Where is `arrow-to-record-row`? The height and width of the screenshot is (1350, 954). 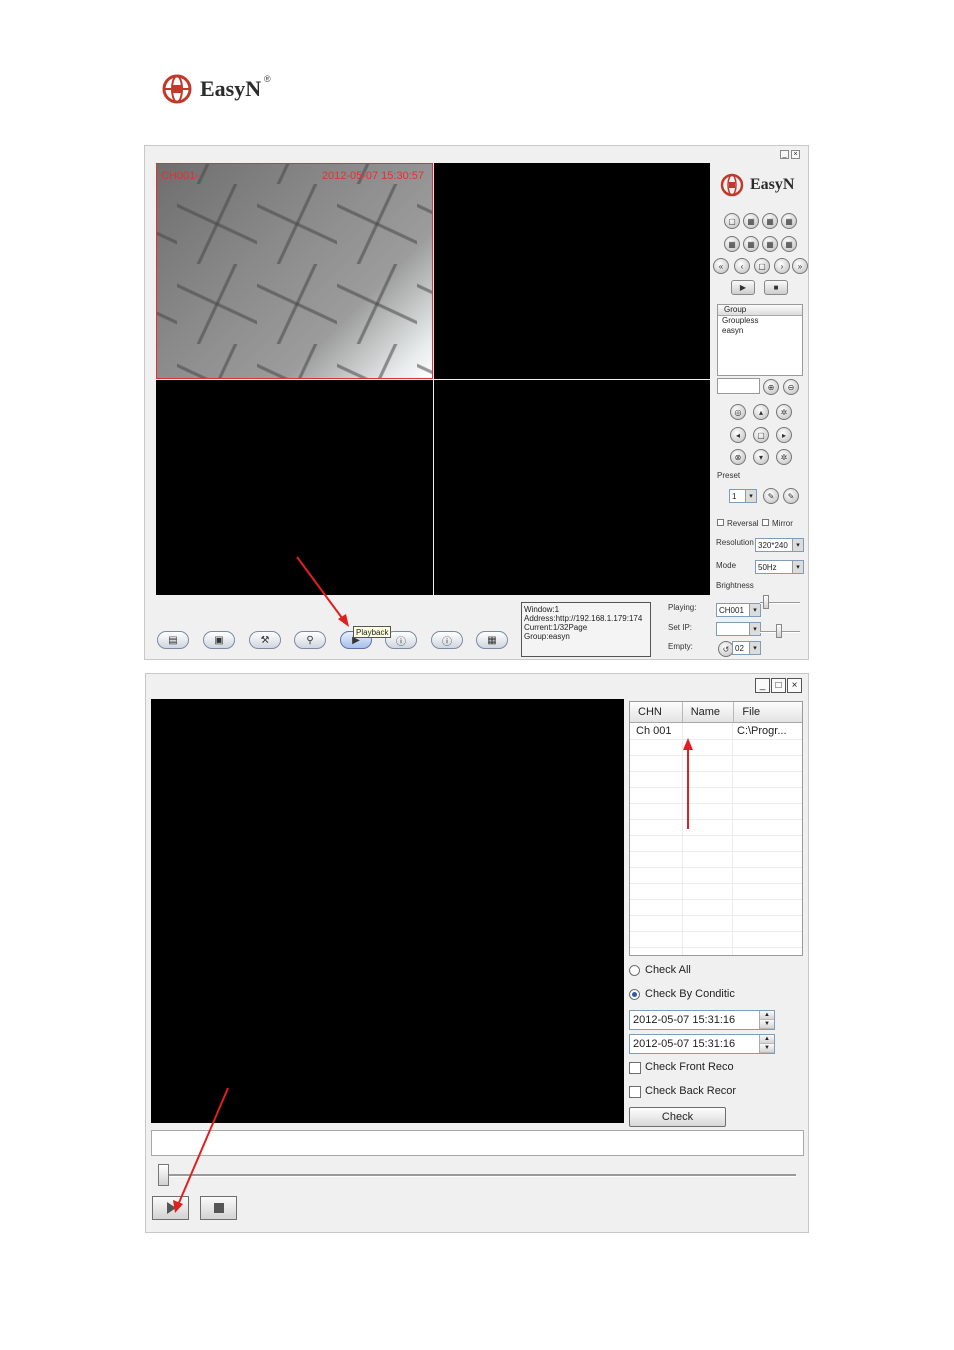 arrow-to-record-row is located at coordinates (688, 783).